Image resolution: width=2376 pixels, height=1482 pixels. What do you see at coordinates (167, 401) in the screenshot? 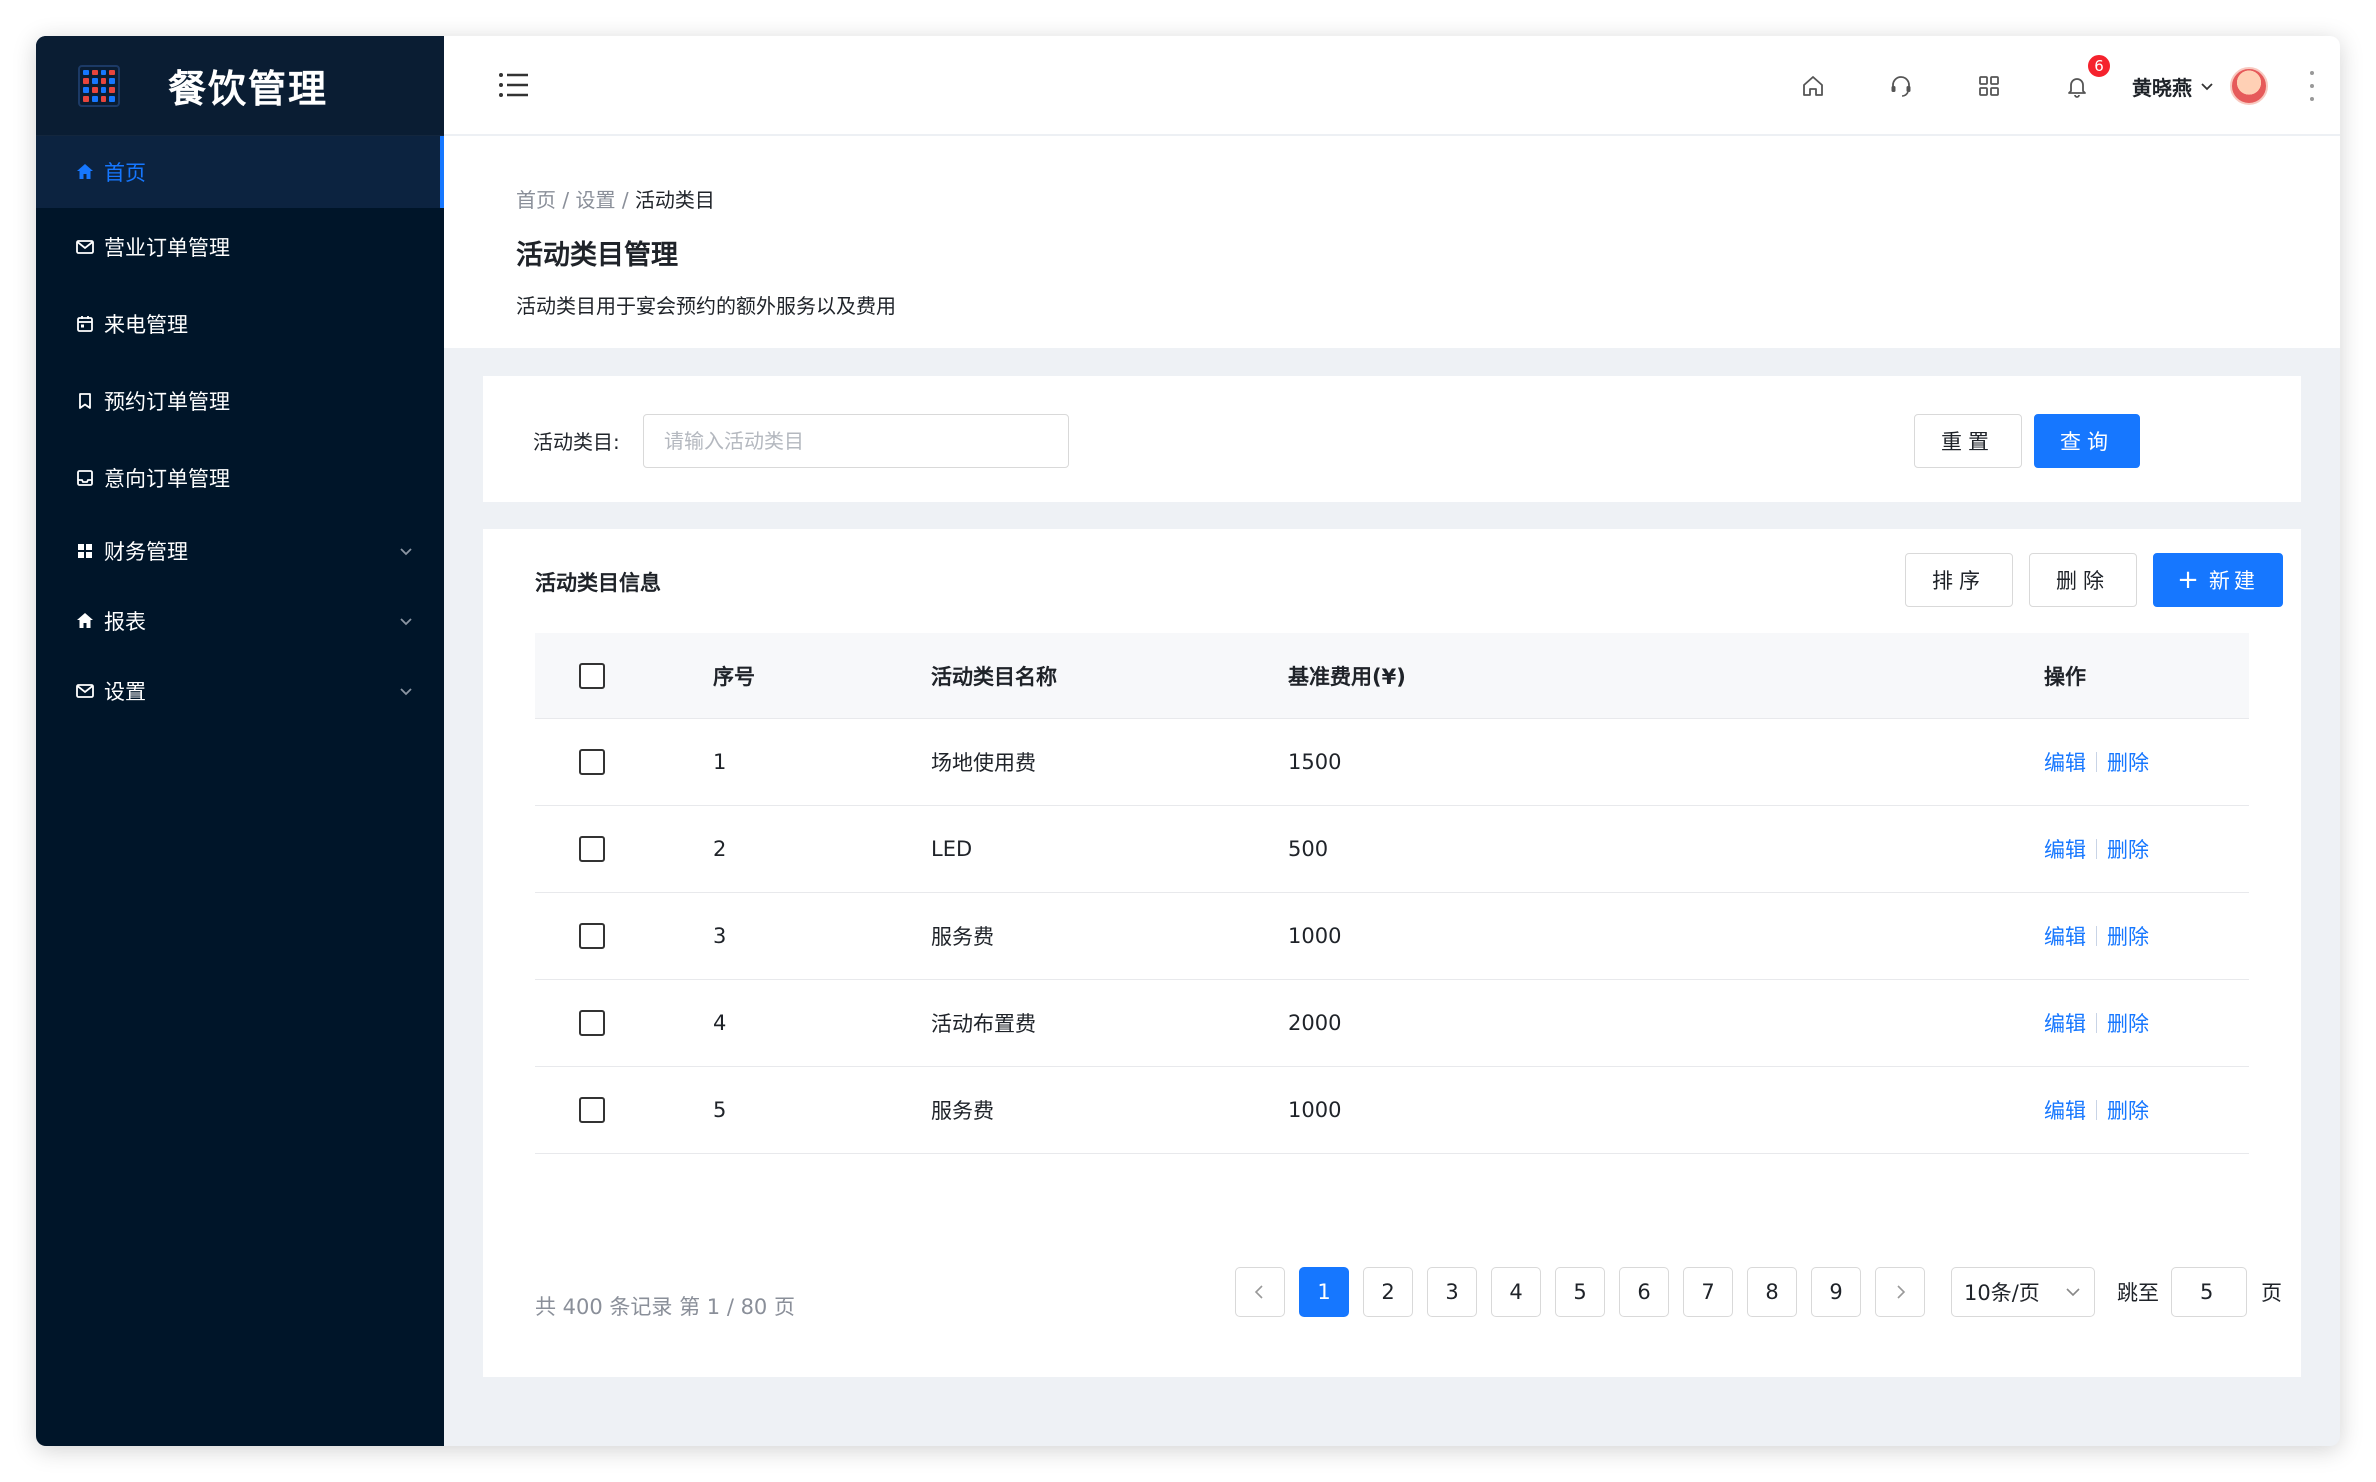
I see `sidebar-item-label: 预约订单管理` at bounding box center [167, 401].